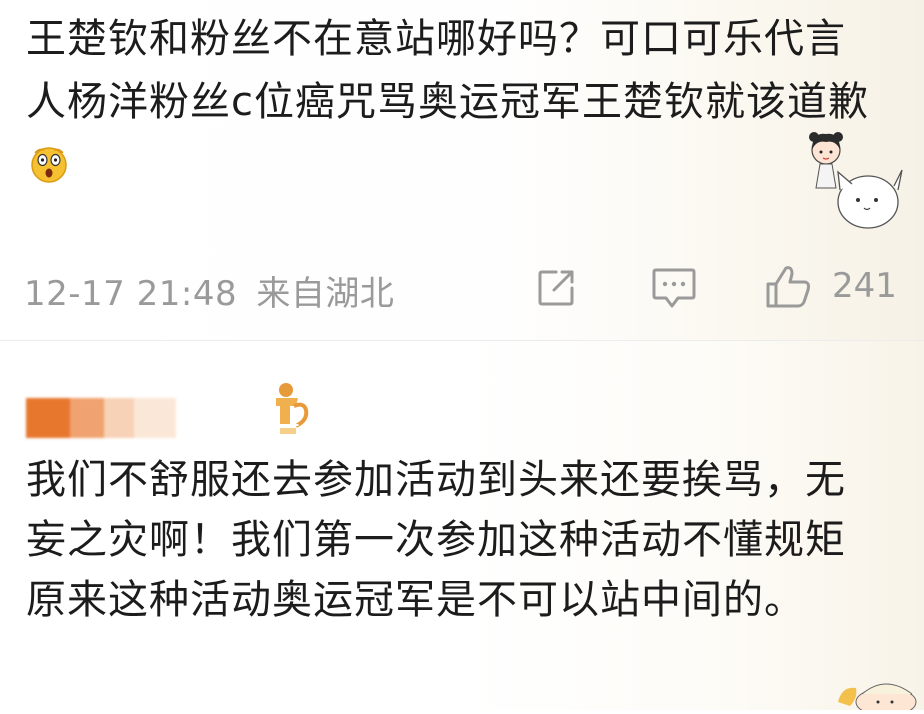  I want to click on cartoon-decoration-bottom, so click(874, 693).